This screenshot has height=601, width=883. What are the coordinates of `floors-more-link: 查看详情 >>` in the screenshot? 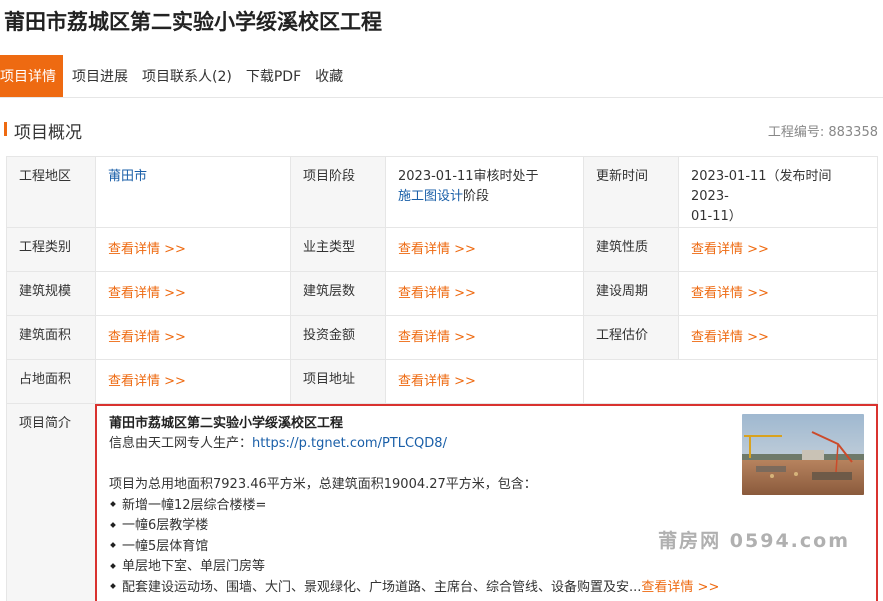 It's located at (437, 293).